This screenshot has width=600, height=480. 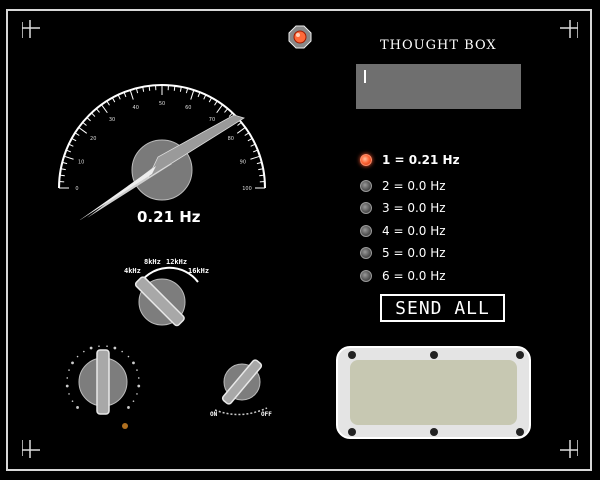 I want to click on display-bezel, so click(x=433, y=392).